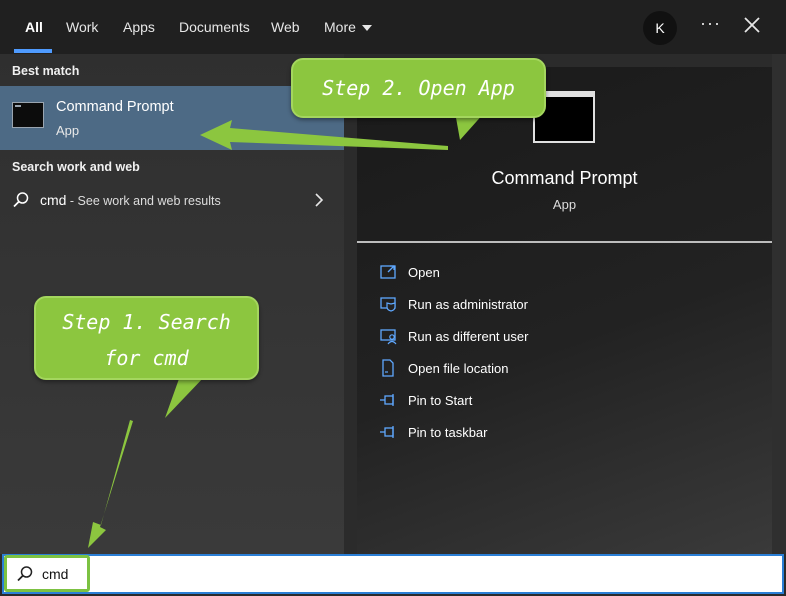 The width and height of the screenshot is (786, 596). I want to click on step1-callout-line2: for cmd, so click(146, 358).